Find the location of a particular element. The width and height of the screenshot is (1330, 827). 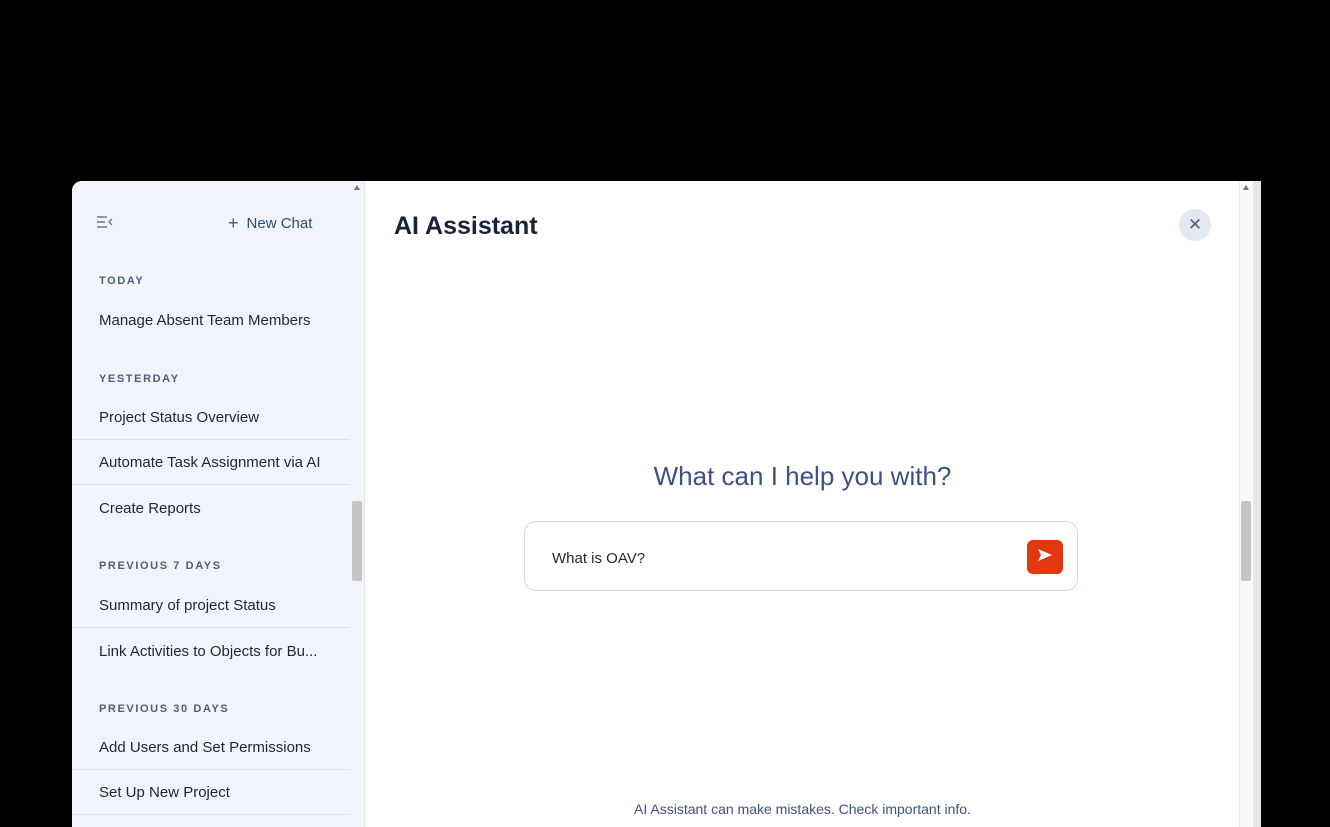

chat-item: Project Status Overview is located at coordinates (211, 418).